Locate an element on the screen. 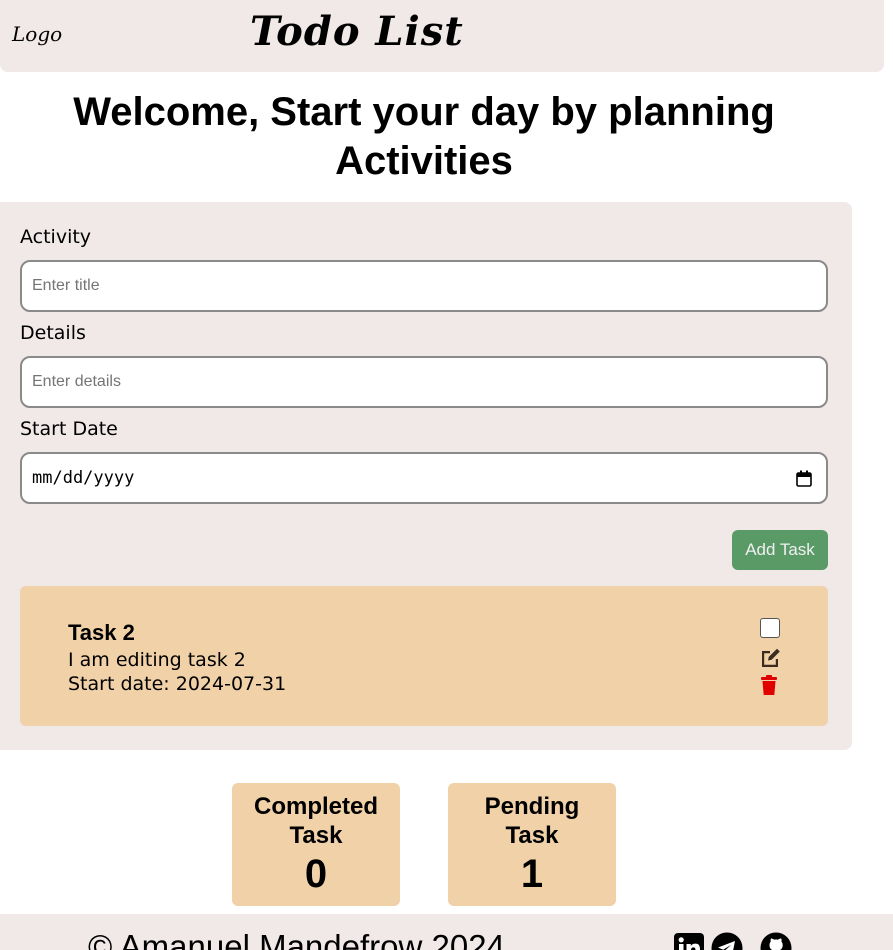  task-start-date-value: 2024-07-31 is located at coordinates (231, 684).